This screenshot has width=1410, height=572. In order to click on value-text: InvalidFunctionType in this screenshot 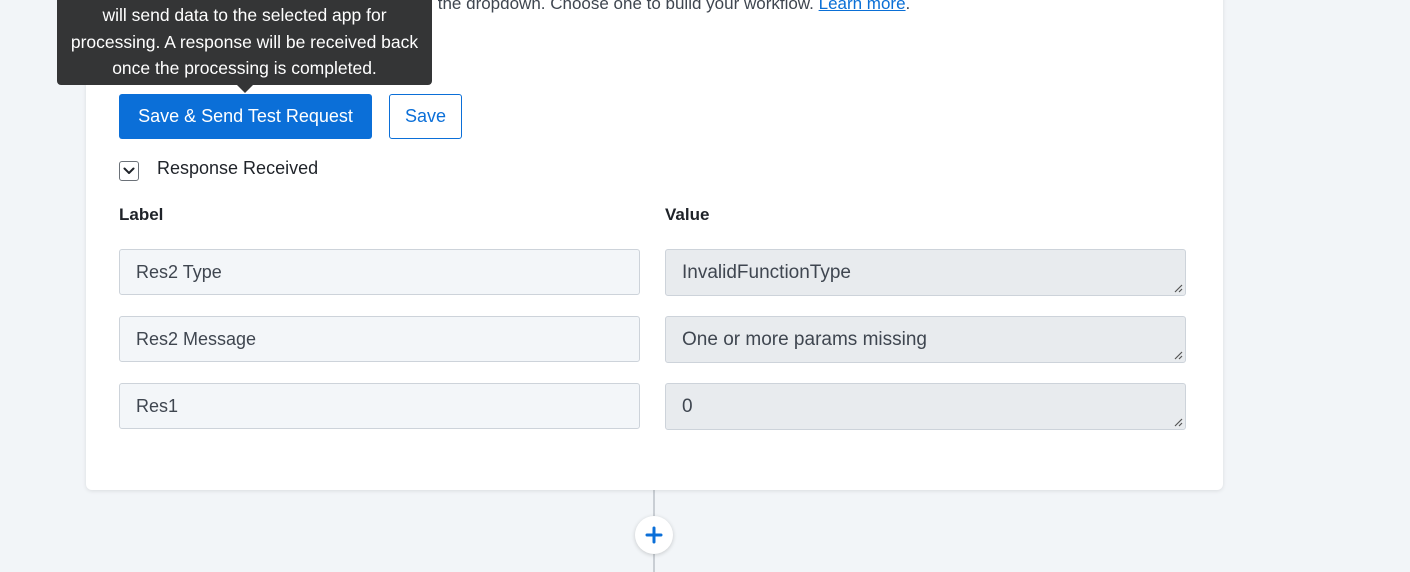, I will do `click(766, 272)`.